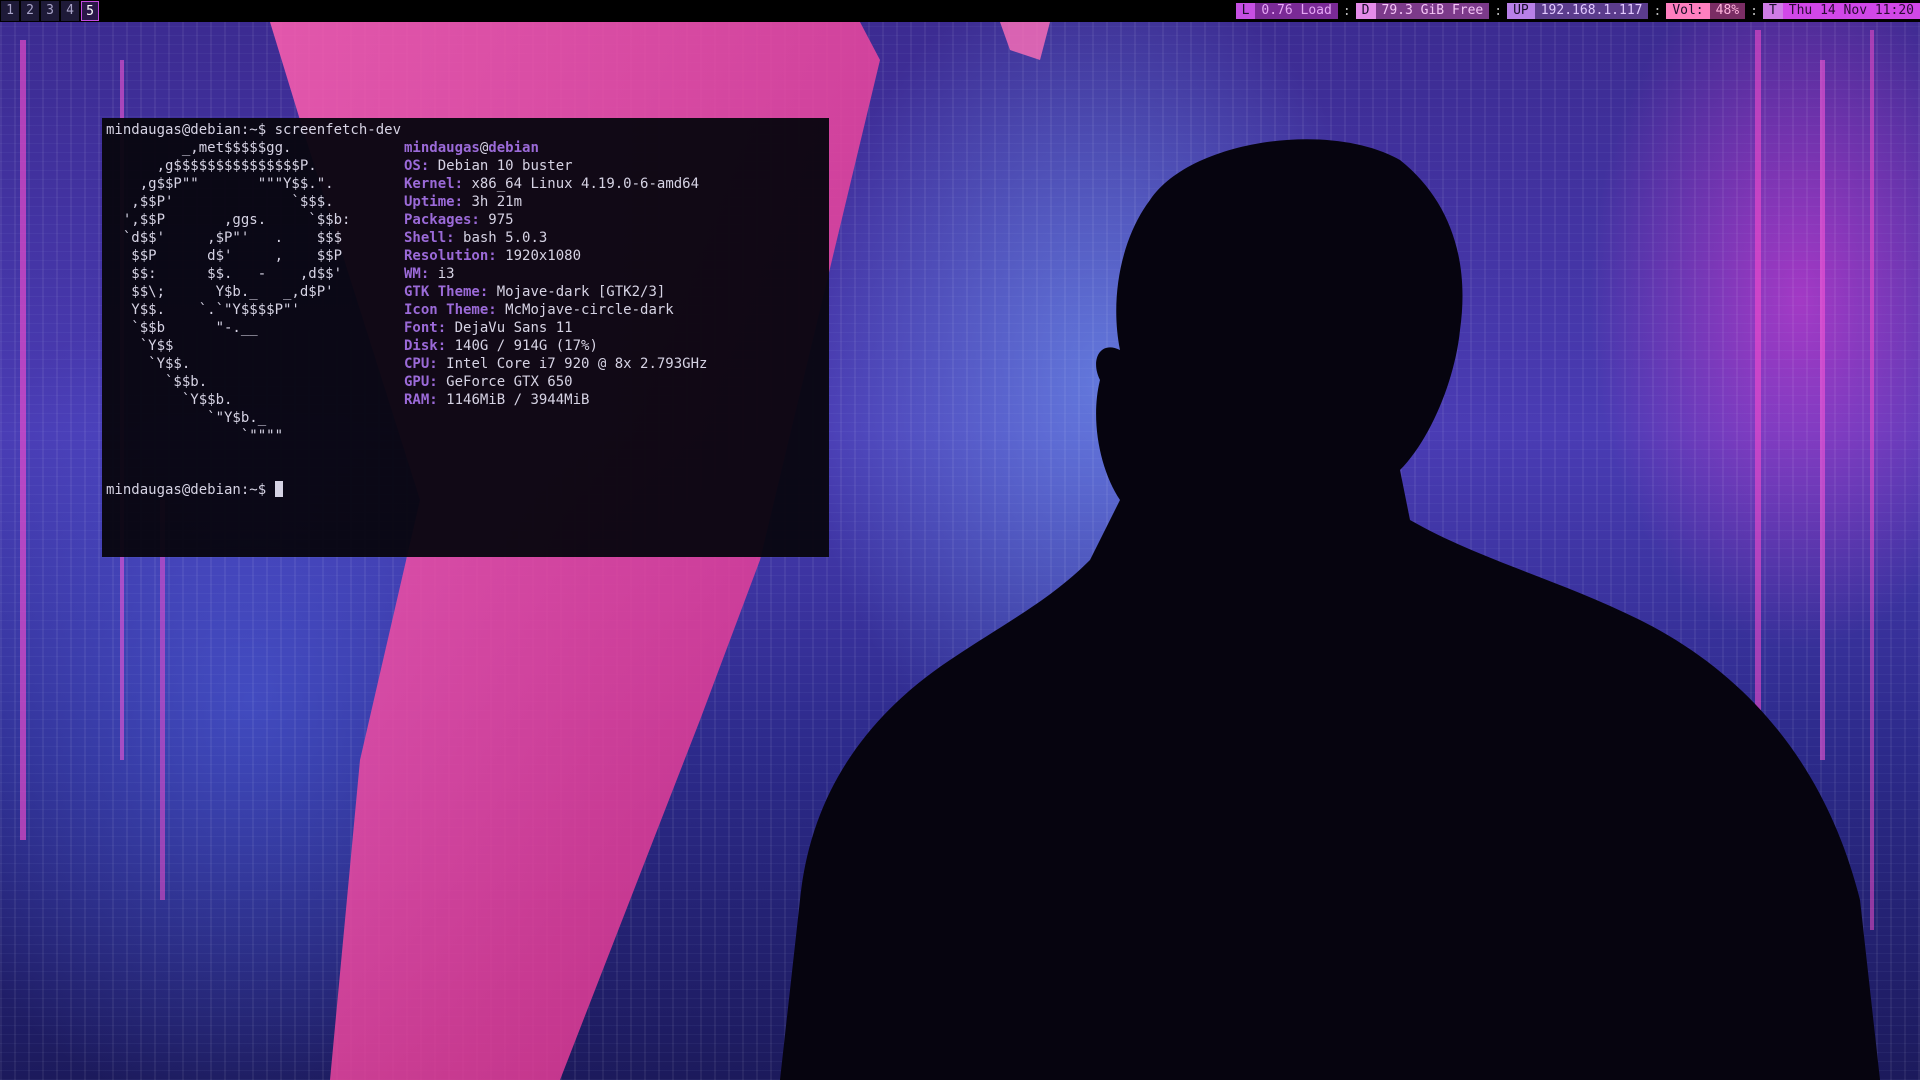 The width and height of the screenshot is (1920, 1080). Describe the element at coordinates (505, 238) in the screenshot. I see `info-value: bash 5.0.3` at that location.